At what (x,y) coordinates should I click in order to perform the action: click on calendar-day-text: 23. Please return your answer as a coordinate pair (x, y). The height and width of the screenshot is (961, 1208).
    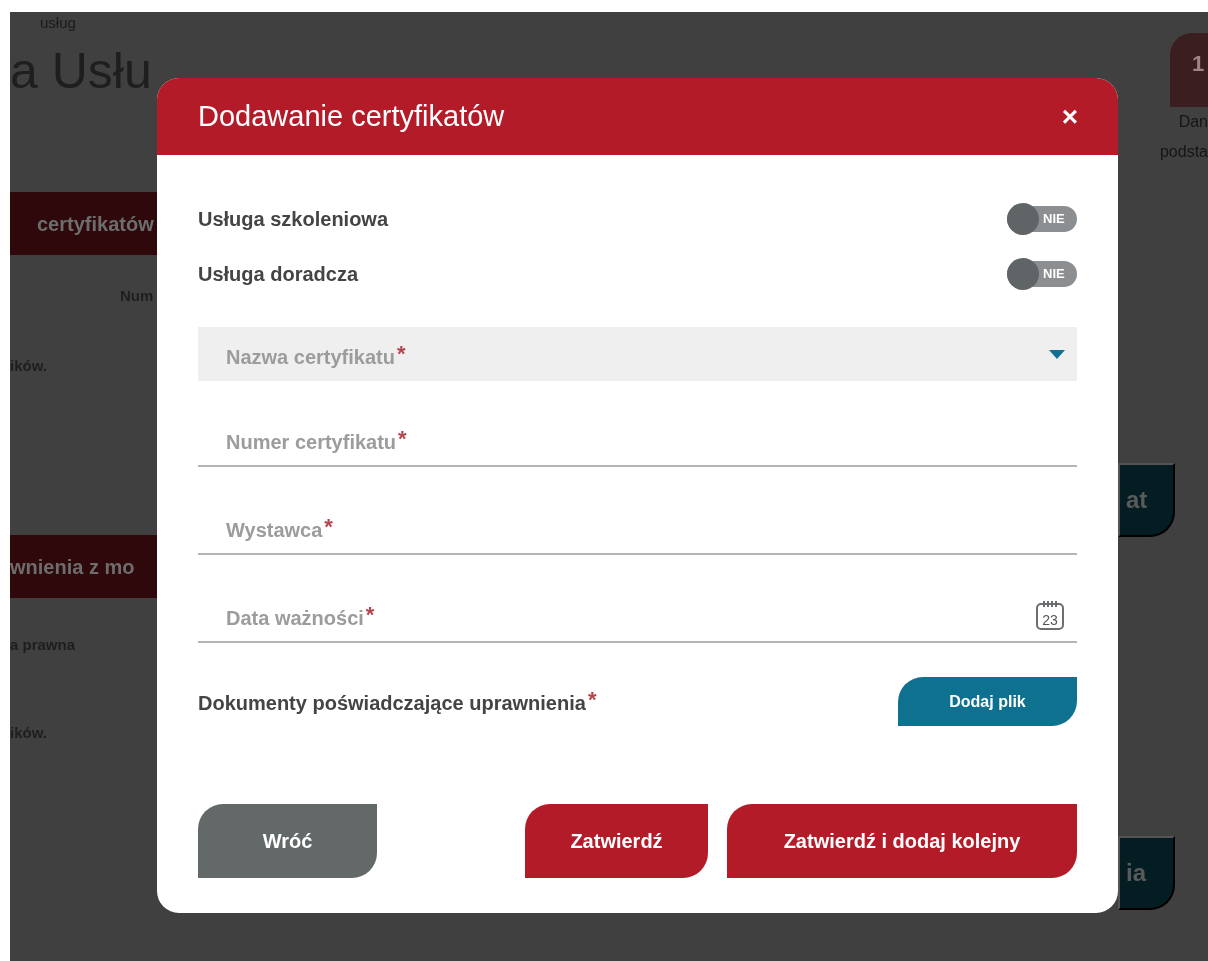
    Looking at the image, I should click on (1050, 620).